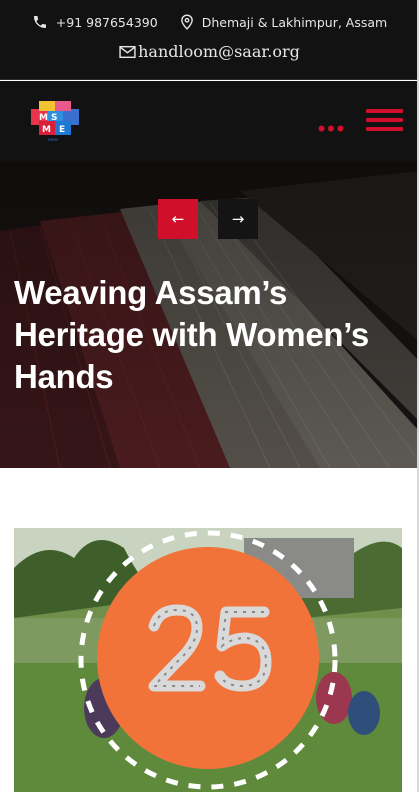  I want to click on slider-prev-button: ←, so click(178, 219).